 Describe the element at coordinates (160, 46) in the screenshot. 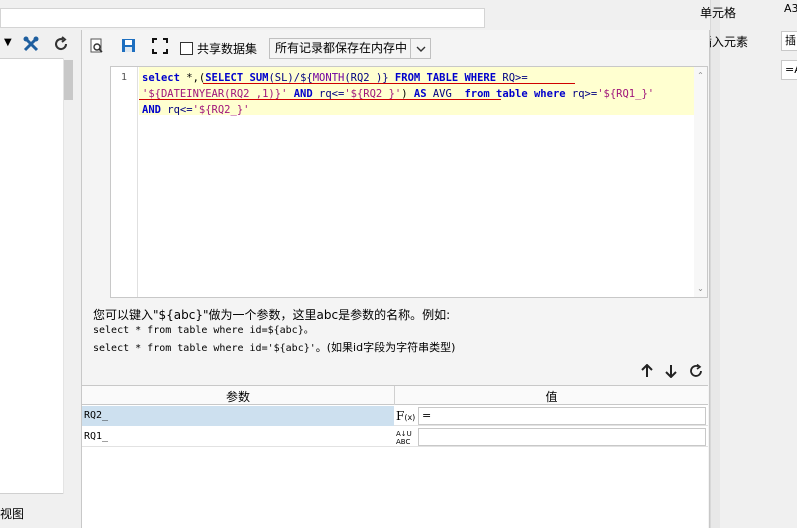

I see `fullscreen-icon` at that location.